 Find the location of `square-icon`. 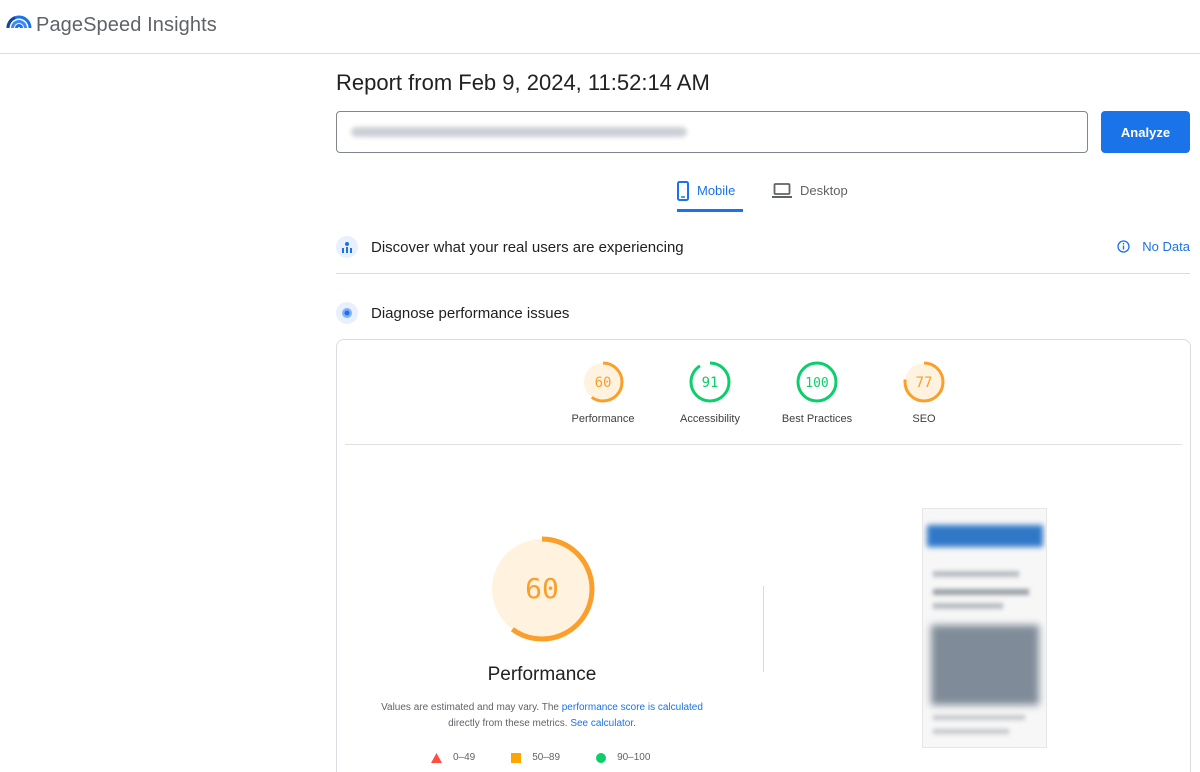

square-icon is located at coordinates (516, 757).